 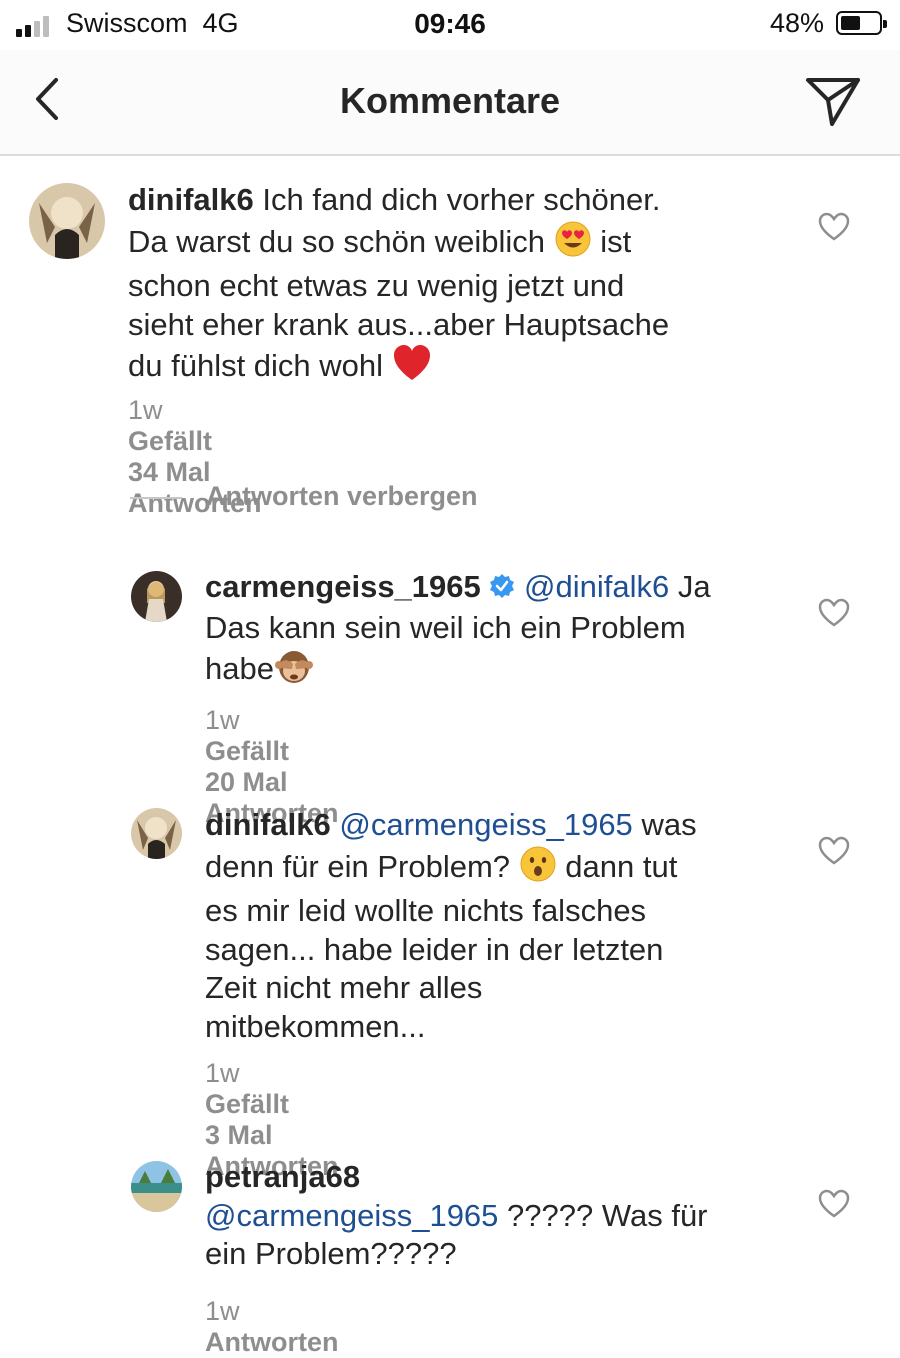 I want to click on likes-count-button: Gefällt 20 Mal, so click(x=250, y=767).